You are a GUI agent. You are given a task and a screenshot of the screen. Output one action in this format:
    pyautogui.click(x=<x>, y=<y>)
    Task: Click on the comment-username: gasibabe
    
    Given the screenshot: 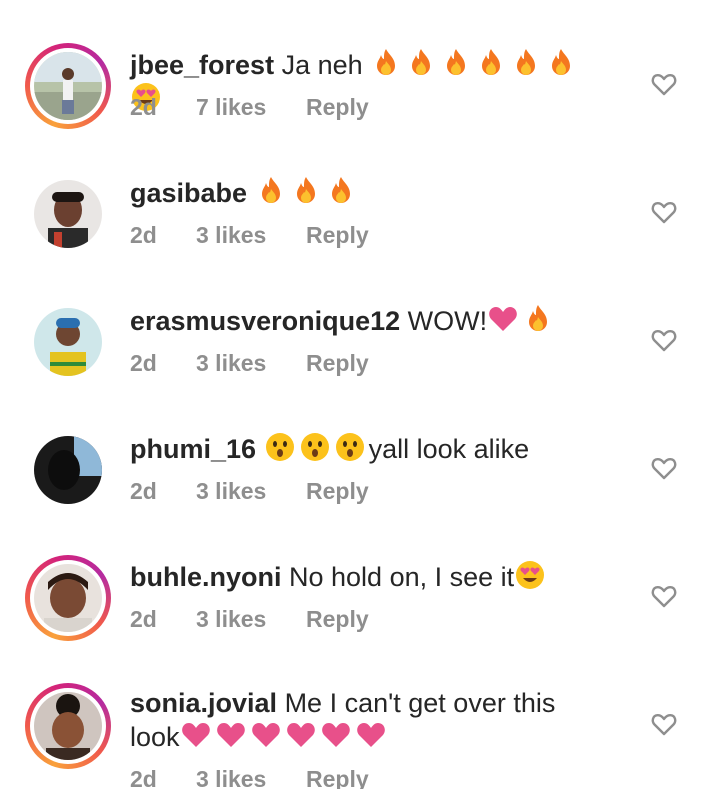 What is the action you would take?
    pyautogui.click(x=188, y=193)
    